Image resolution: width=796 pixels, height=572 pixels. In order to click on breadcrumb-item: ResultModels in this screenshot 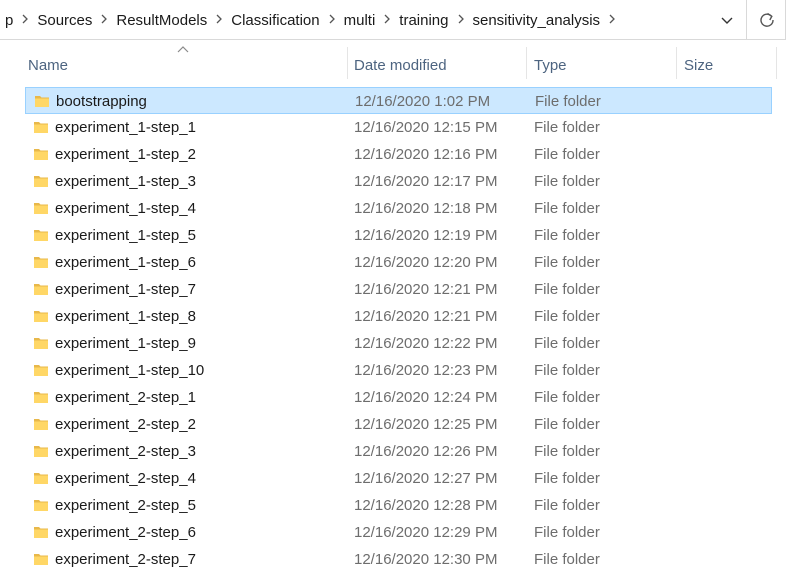, I will do `click(161, 20)`.